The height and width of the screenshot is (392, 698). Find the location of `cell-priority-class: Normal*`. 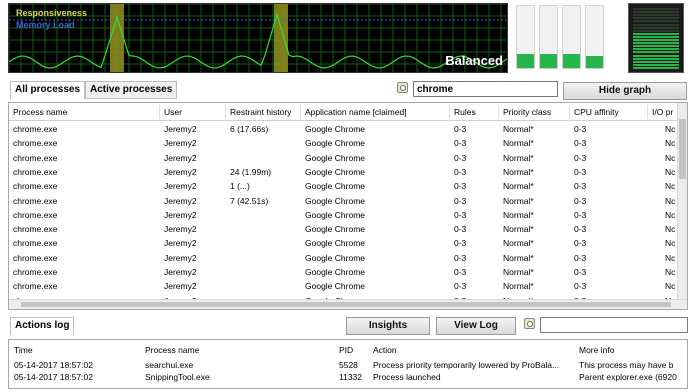

cell-priority-class: Normal* is located at coordinates (518, 214).